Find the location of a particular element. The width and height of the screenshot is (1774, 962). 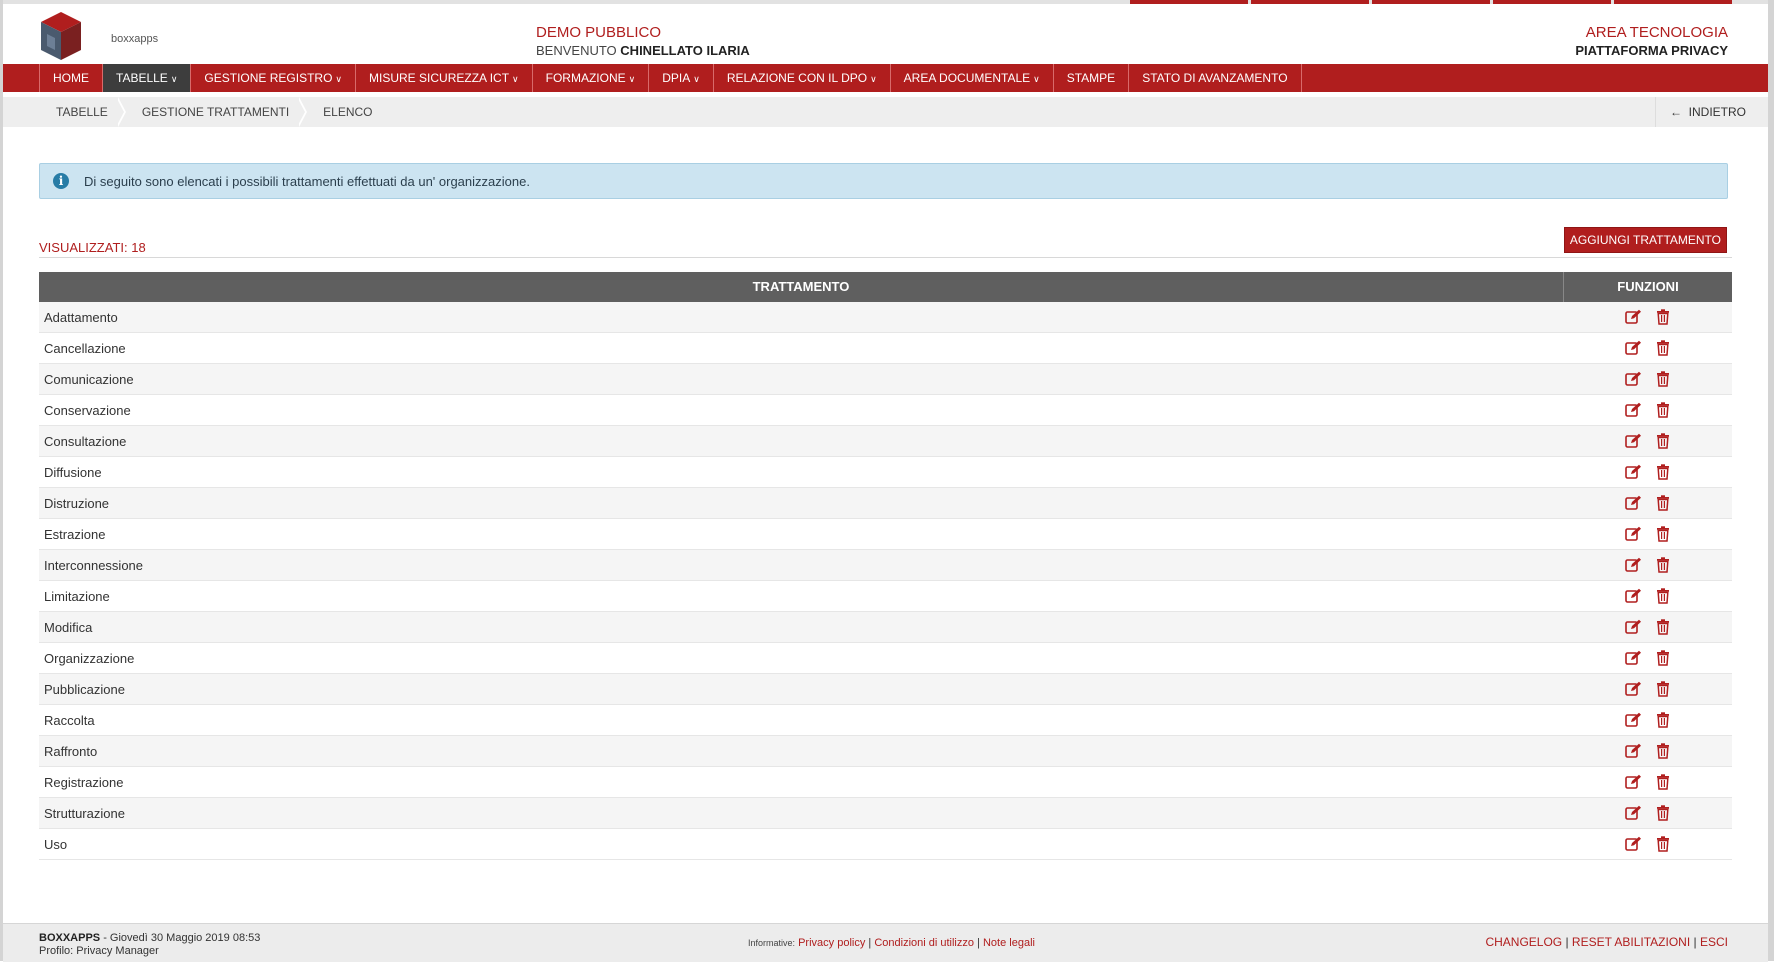

back-button: ← INDIETRO is located at coordinates (1711, 112).